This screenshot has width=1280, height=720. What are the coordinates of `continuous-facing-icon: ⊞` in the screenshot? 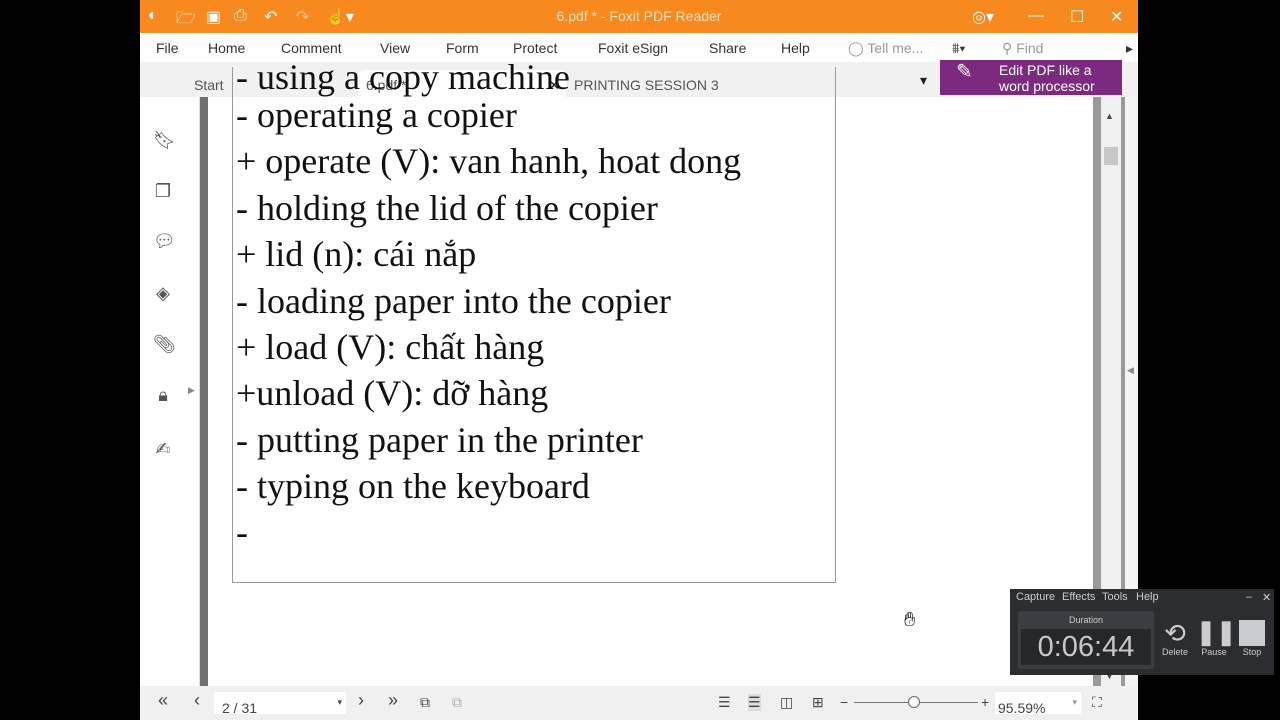 It's located at (818, 702).